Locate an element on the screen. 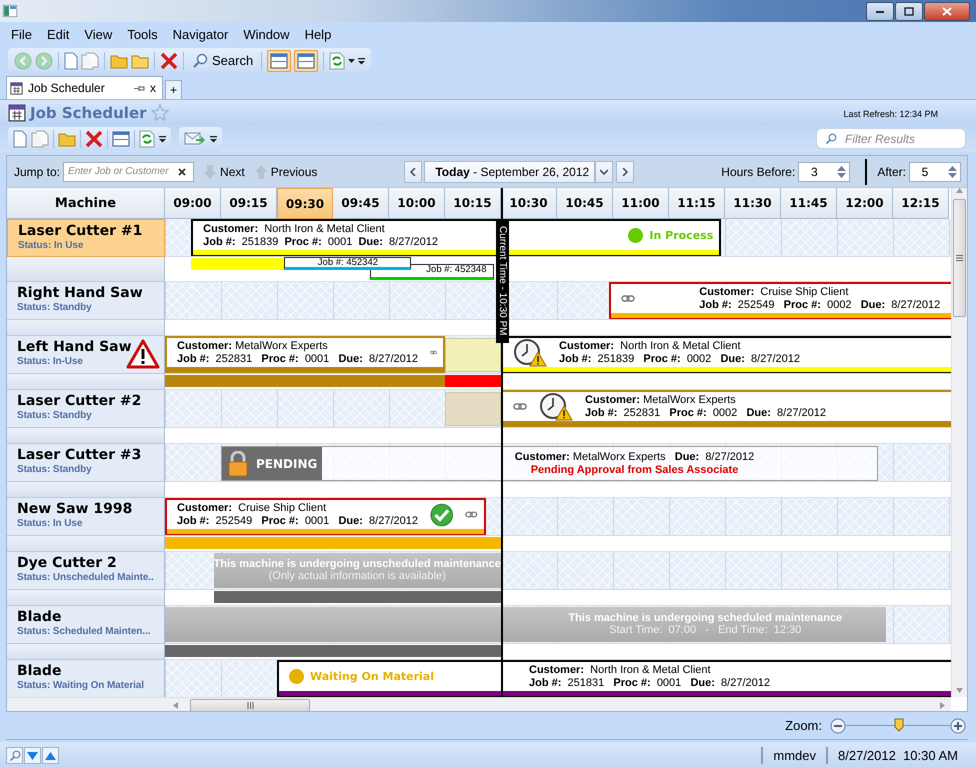 The width and height of the screenshot is (976, 768). folder-icon is located at coordinates (119, 60).